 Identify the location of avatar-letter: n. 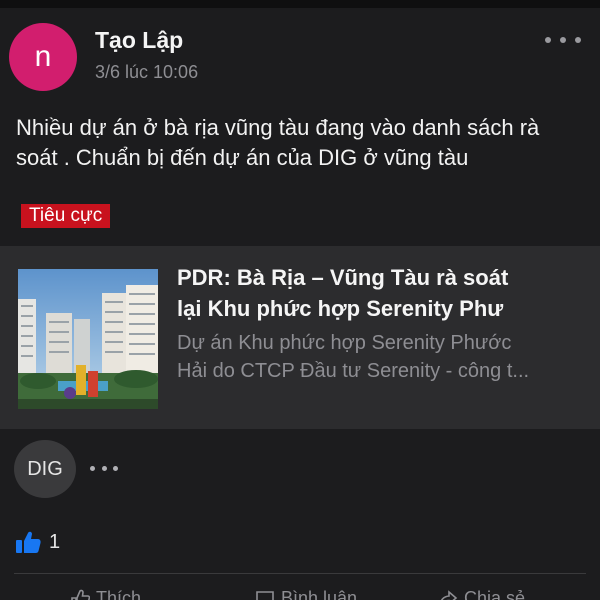
(43, 56).